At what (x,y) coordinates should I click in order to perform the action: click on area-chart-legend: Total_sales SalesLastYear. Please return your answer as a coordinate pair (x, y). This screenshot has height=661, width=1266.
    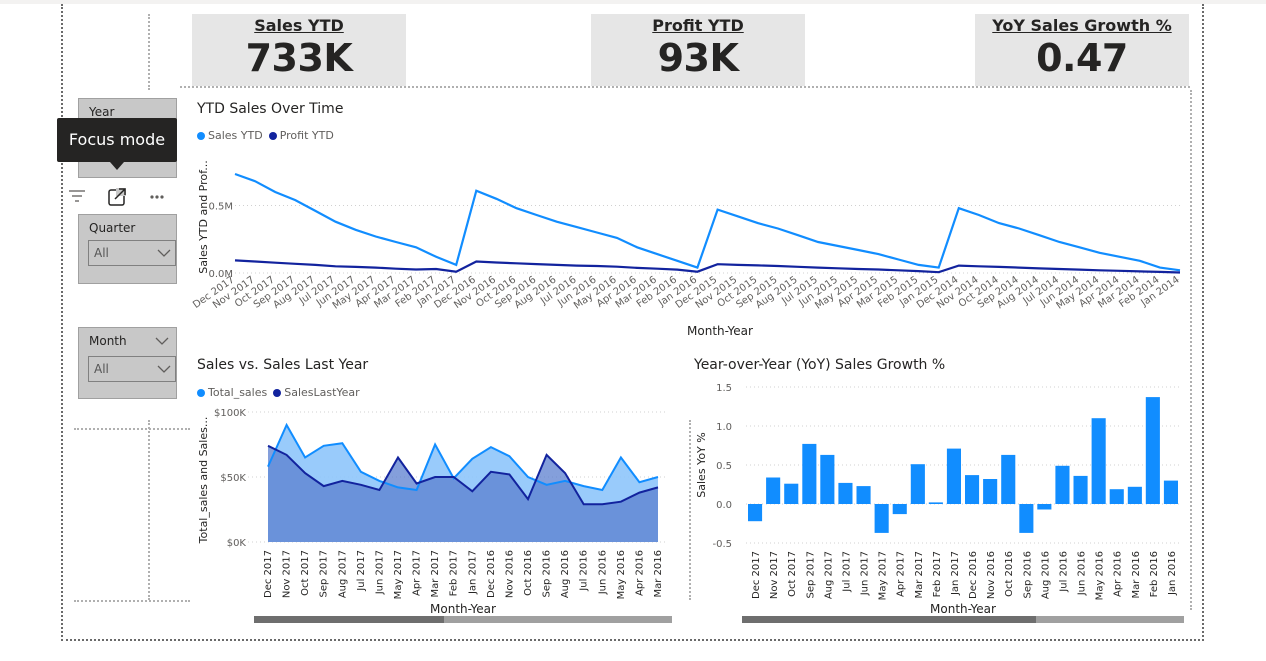
    Looking at the image, I should click on (281, 392).